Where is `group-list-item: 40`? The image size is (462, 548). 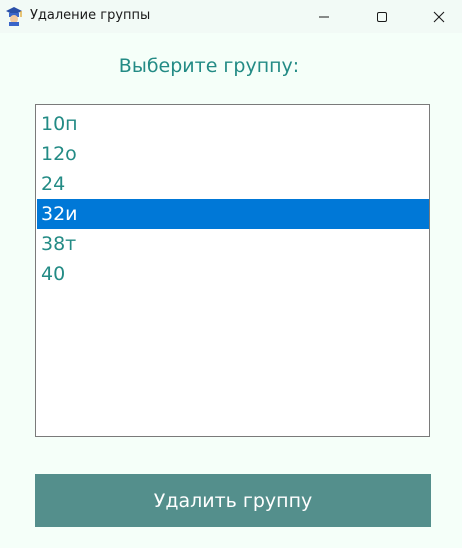
group-list-item: 40 is located at coordinates (233, 274).